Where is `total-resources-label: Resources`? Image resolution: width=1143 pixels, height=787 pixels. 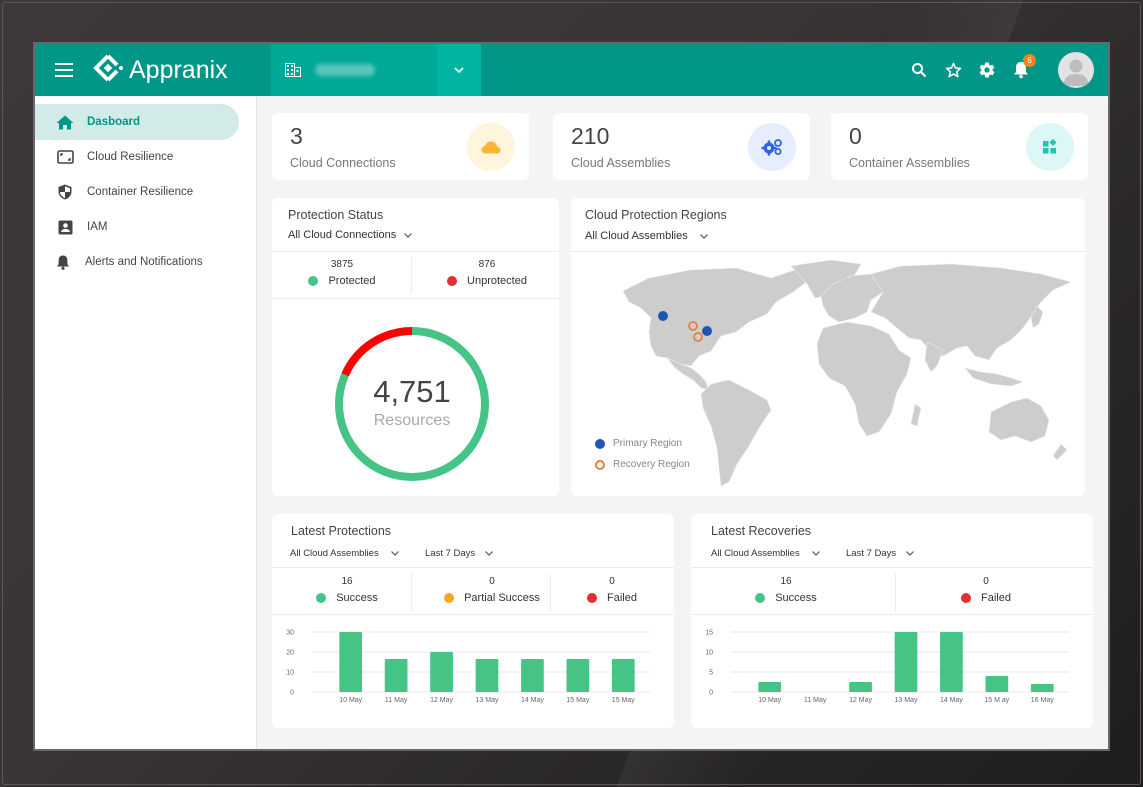
total-resources-label: Resources is located at coordinates (412, 420).